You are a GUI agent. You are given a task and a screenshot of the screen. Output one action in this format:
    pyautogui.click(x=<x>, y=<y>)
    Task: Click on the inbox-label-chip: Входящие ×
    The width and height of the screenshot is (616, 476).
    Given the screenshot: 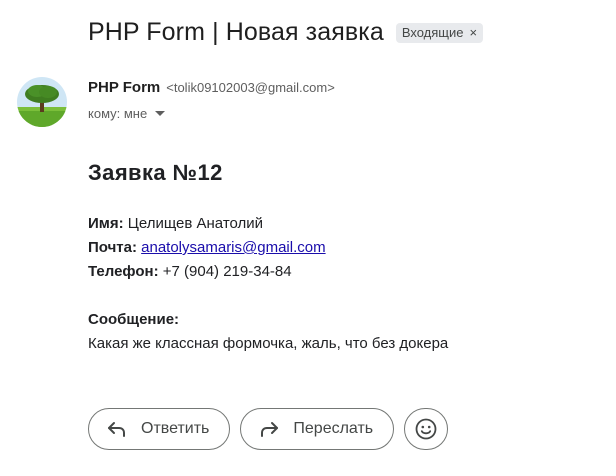 What is the action you would take?
    pyautogui.click(x=439, y=32)
    